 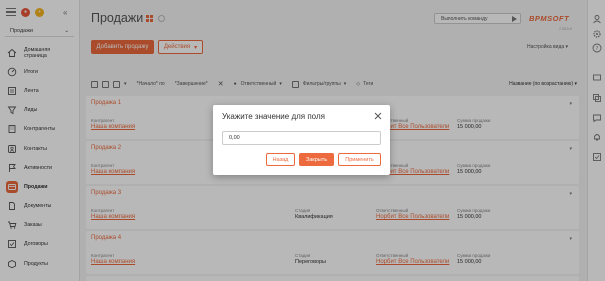 I want to click on dialog-title: Укажите значение для поля, so click(x=273, y=116).